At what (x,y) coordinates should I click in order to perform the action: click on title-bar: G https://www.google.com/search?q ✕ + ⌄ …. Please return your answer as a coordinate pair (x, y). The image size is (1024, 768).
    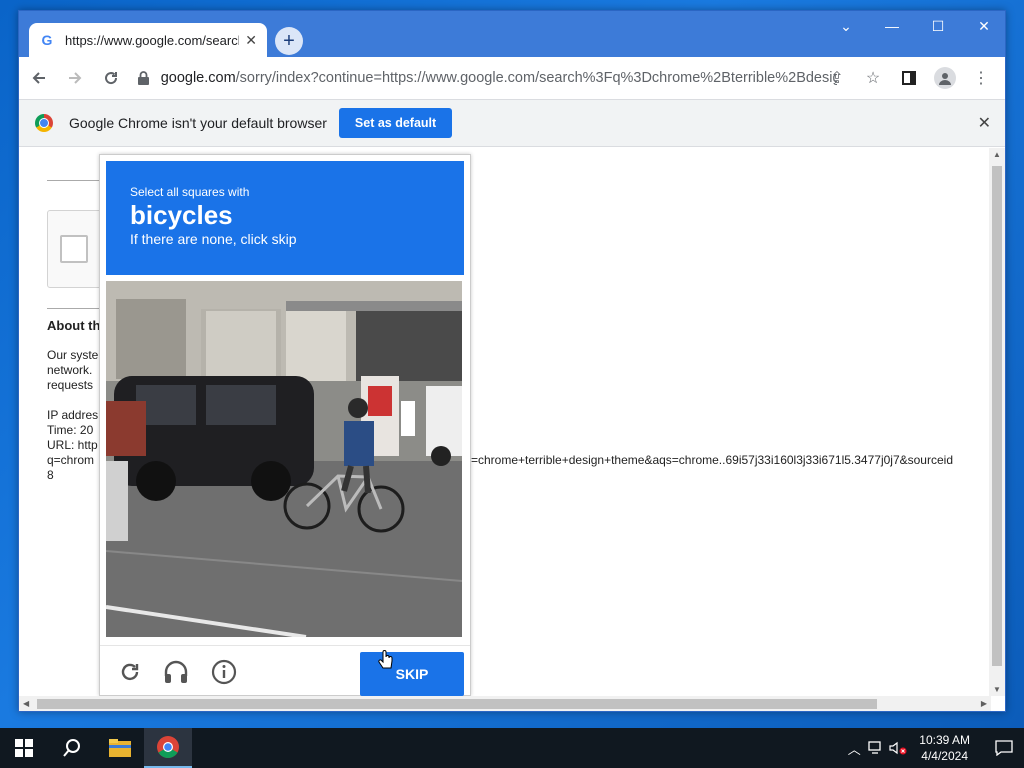
    Looking at the image, I should click on (512, 34).